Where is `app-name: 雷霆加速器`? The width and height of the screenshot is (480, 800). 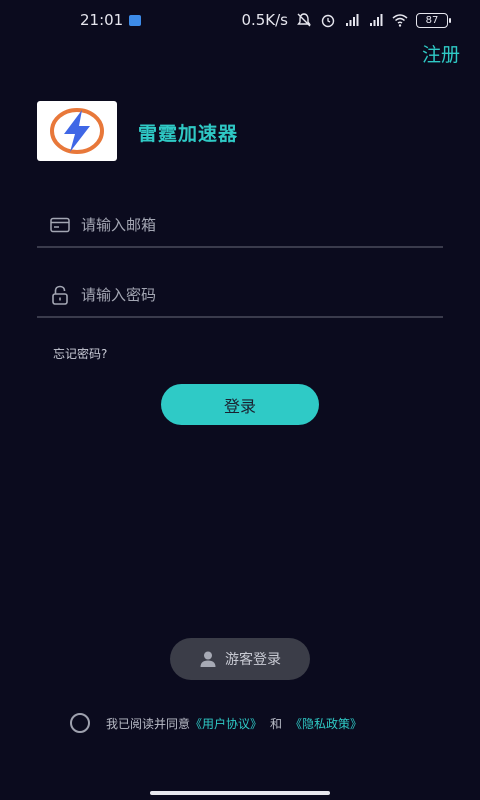
app-name: 雷霆加速器 is located at coordinates (188, 134).